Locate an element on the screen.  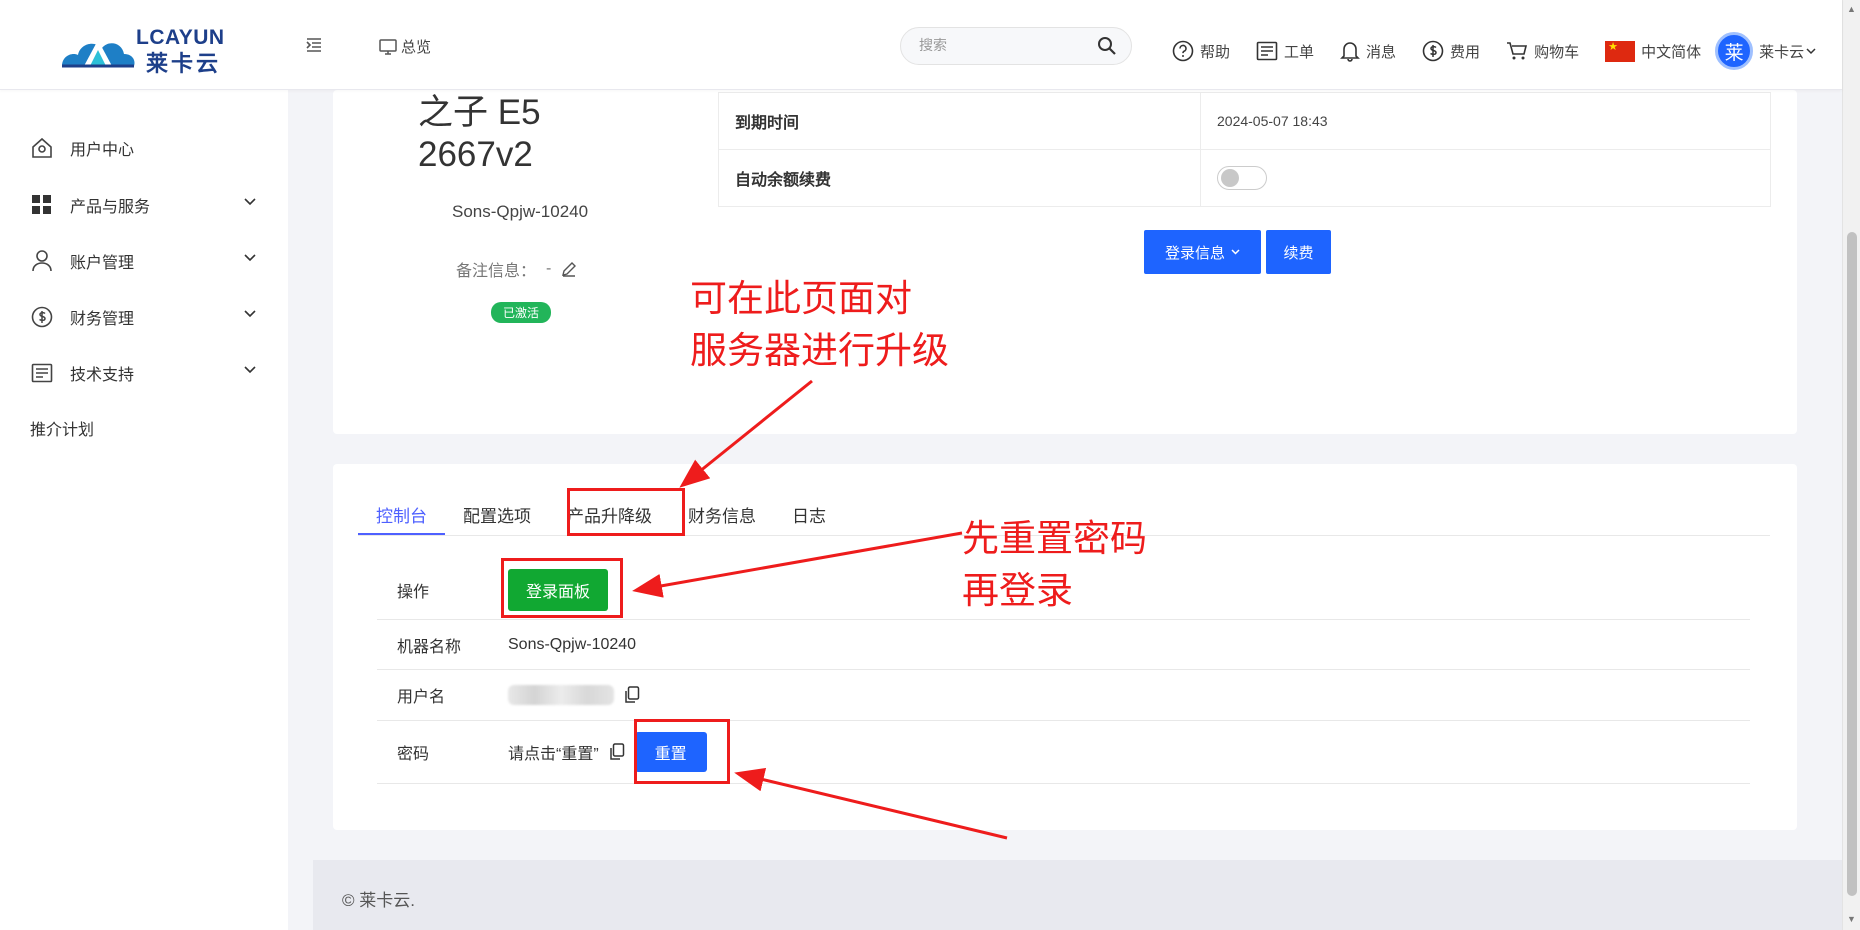
billing-link: 费用 is located at coordinates (1451, 51).